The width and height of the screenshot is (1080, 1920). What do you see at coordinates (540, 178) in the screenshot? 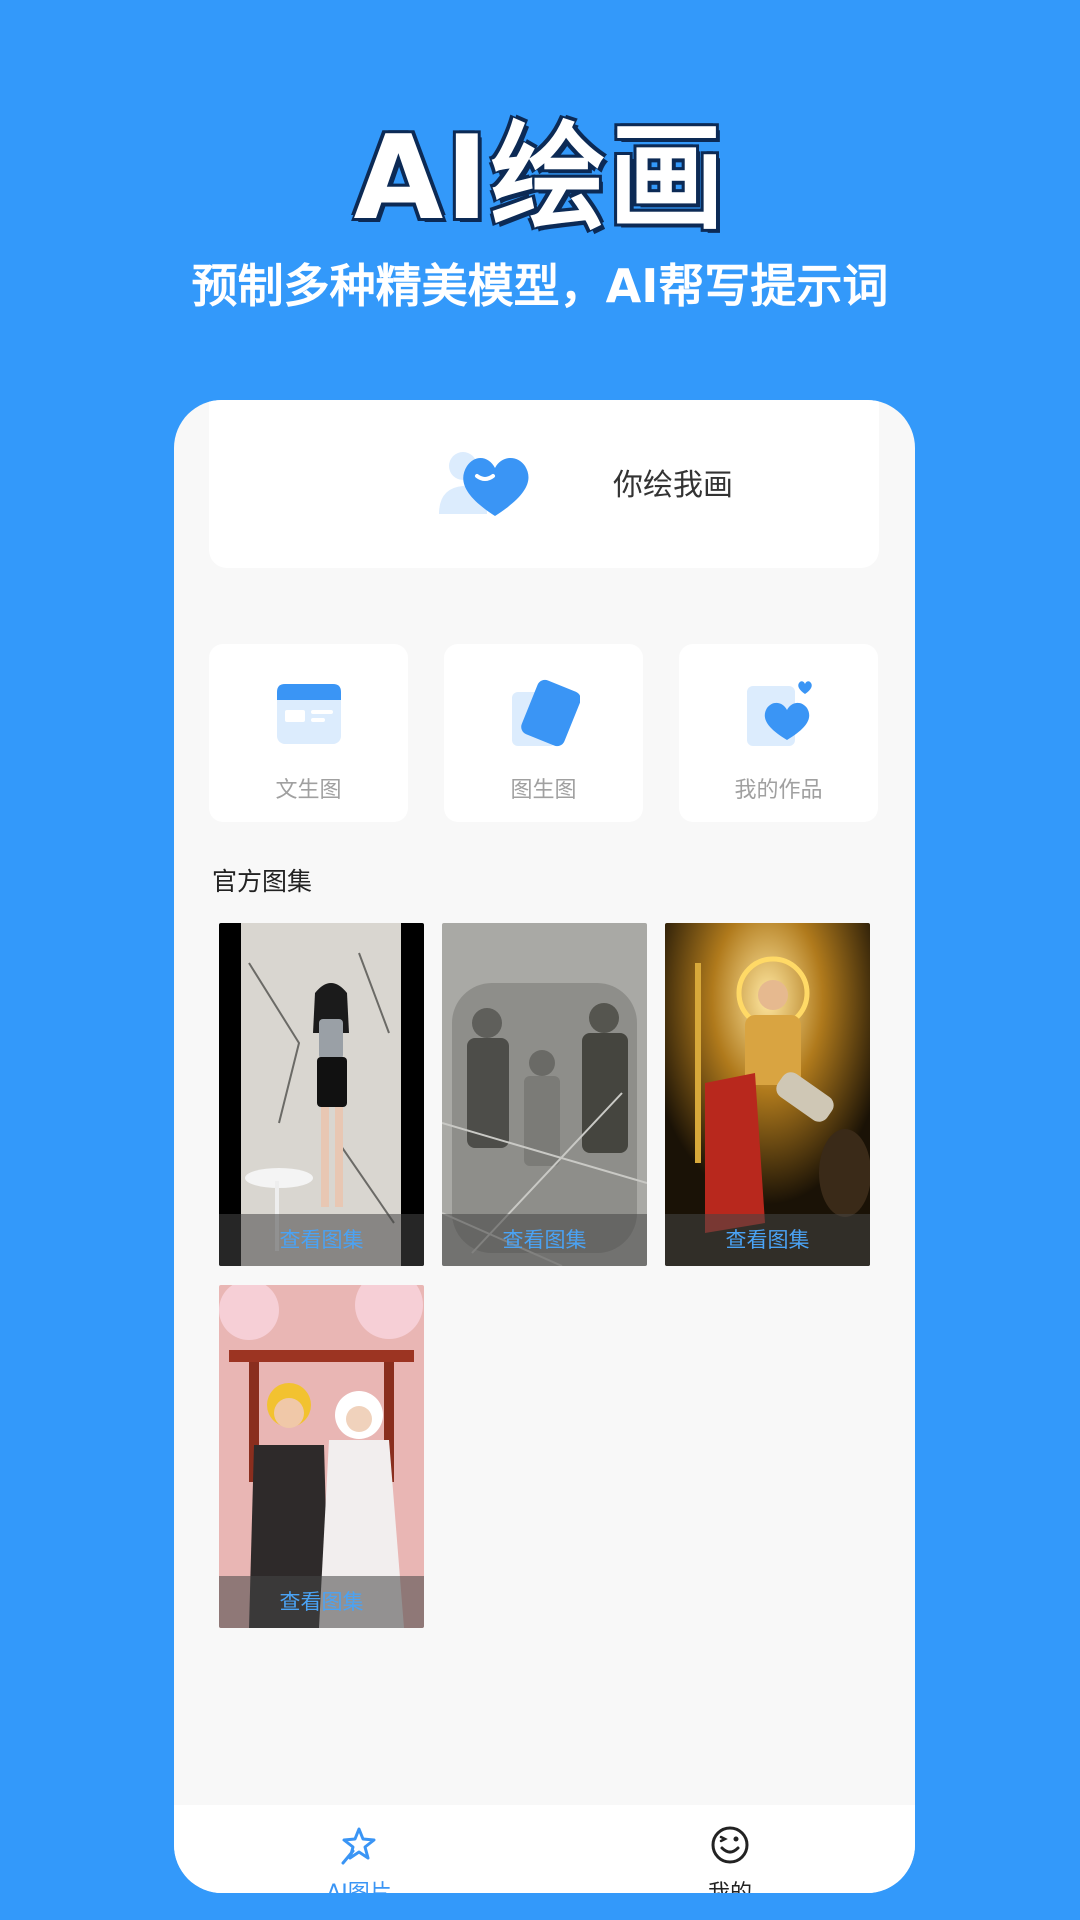
I see `hero-title: AI绘画` at bounding box center [540, 178].